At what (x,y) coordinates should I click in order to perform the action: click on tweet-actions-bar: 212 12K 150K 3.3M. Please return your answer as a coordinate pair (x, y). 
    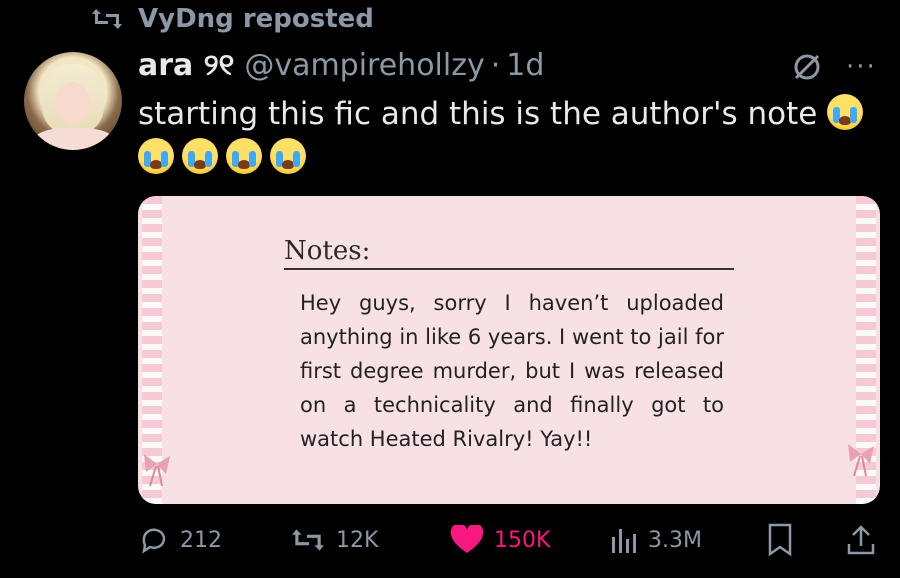
    Looking at the image, I should click on (508, 540).